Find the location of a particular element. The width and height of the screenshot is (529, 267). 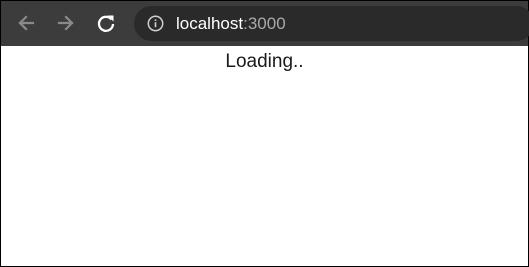

url-host: localhost is located at coordinates (210, 23).